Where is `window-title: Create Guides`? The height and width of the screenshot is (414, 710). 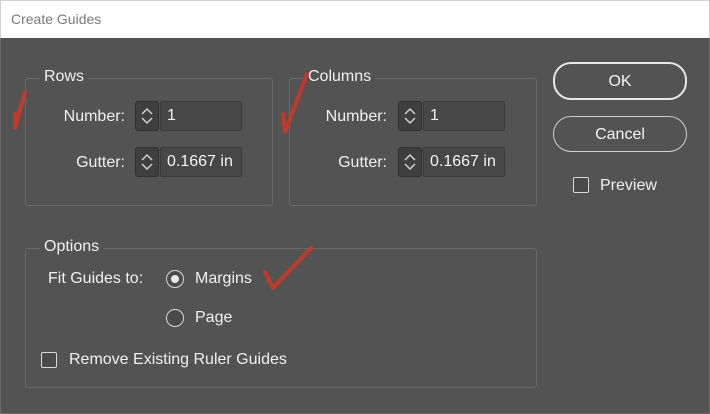
window-title: Create Guides is located at coordinates (56, 19).